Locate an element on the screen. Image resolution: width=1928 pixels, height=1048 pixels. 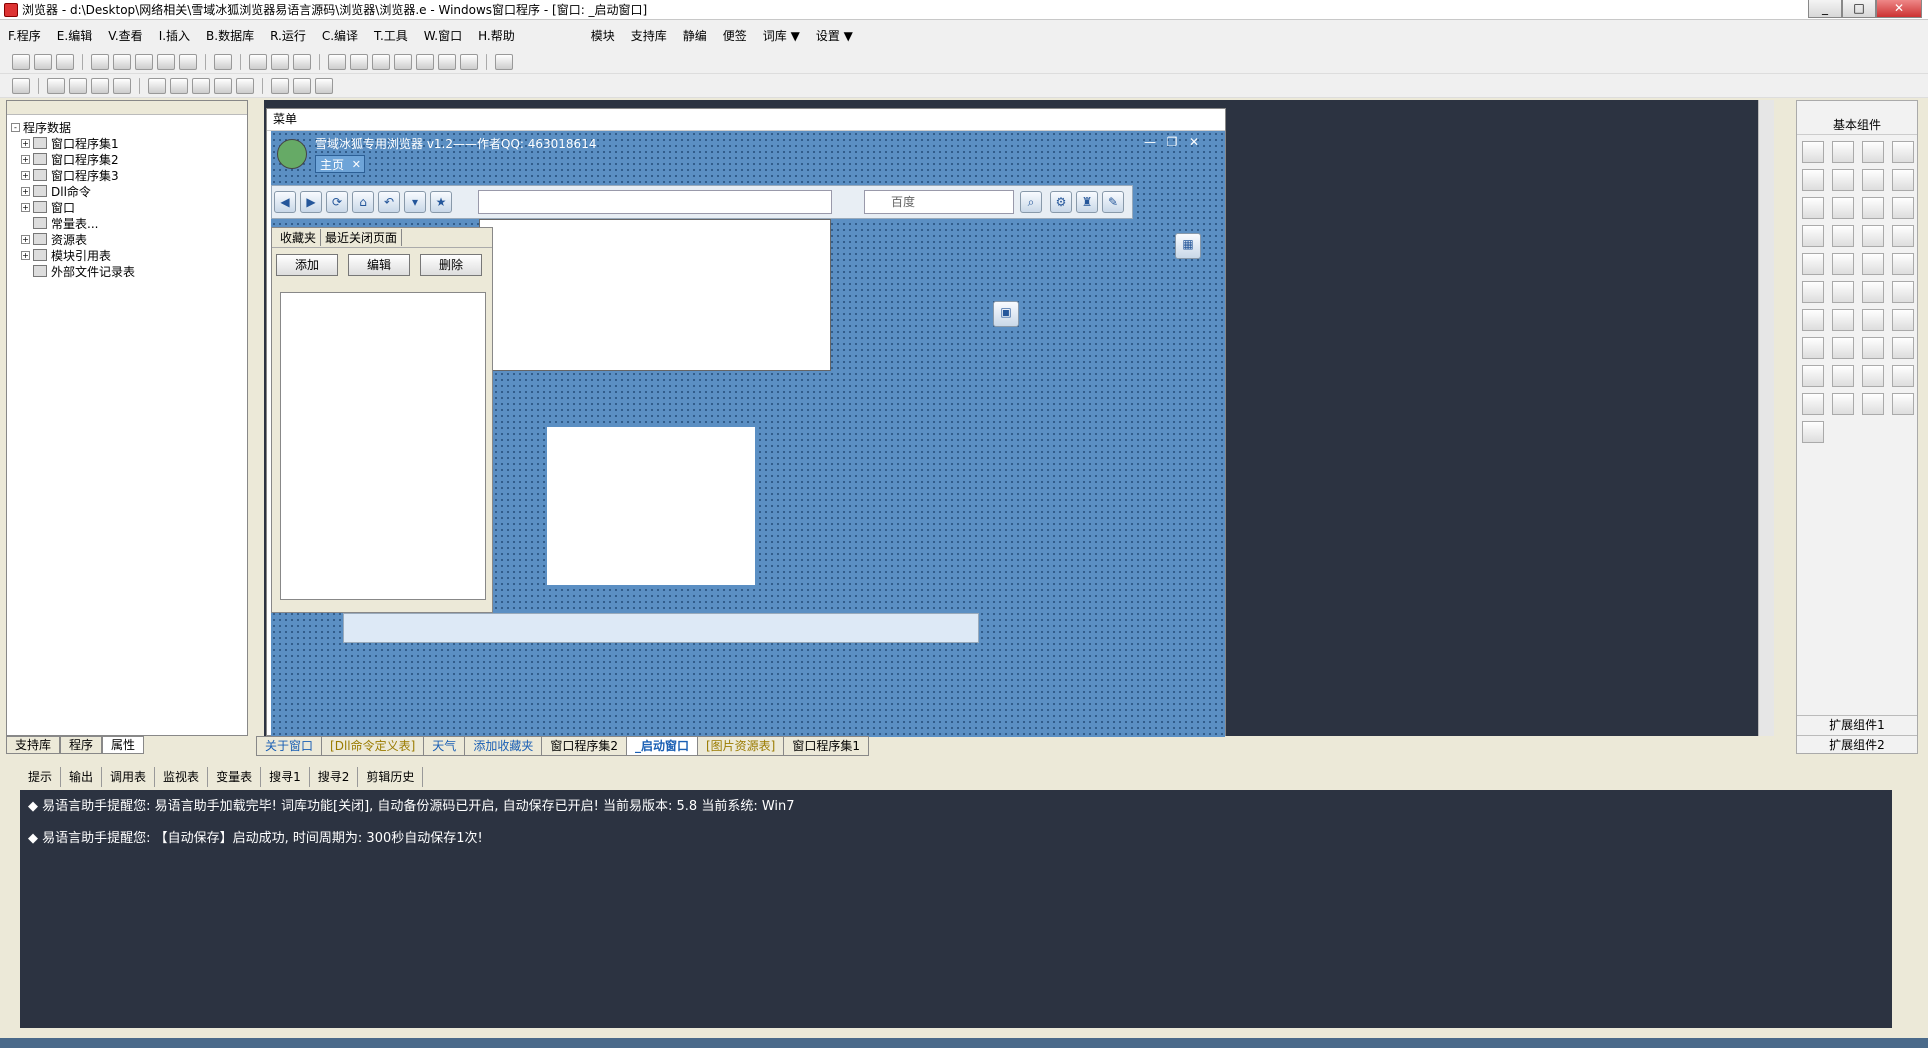
listbox-icon is located at coordinates (1903, 208).